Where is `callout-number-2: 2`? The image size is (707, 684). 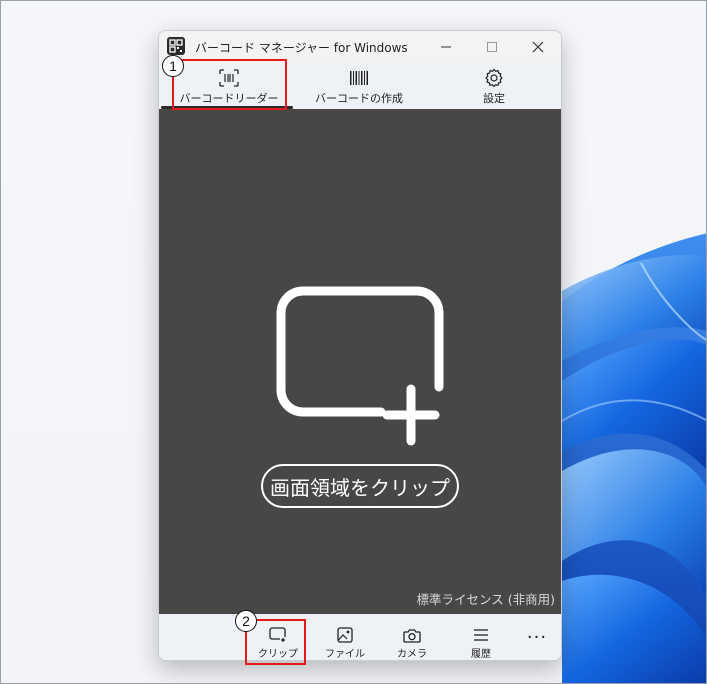
callout-number-2: 2 is located at coordinates (246, 621).